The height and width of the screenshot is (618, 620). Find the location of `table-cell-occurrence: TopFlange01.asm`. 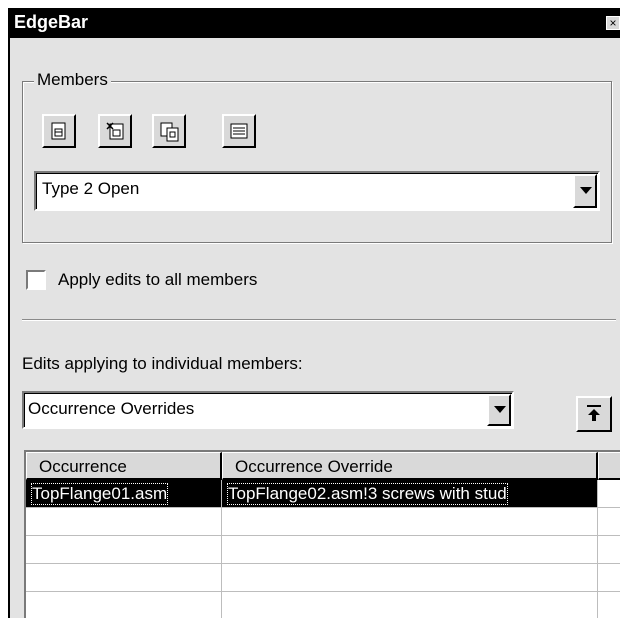

table-cell-occurrence: TopFlange01.asm is located at coordinates (124, 494).